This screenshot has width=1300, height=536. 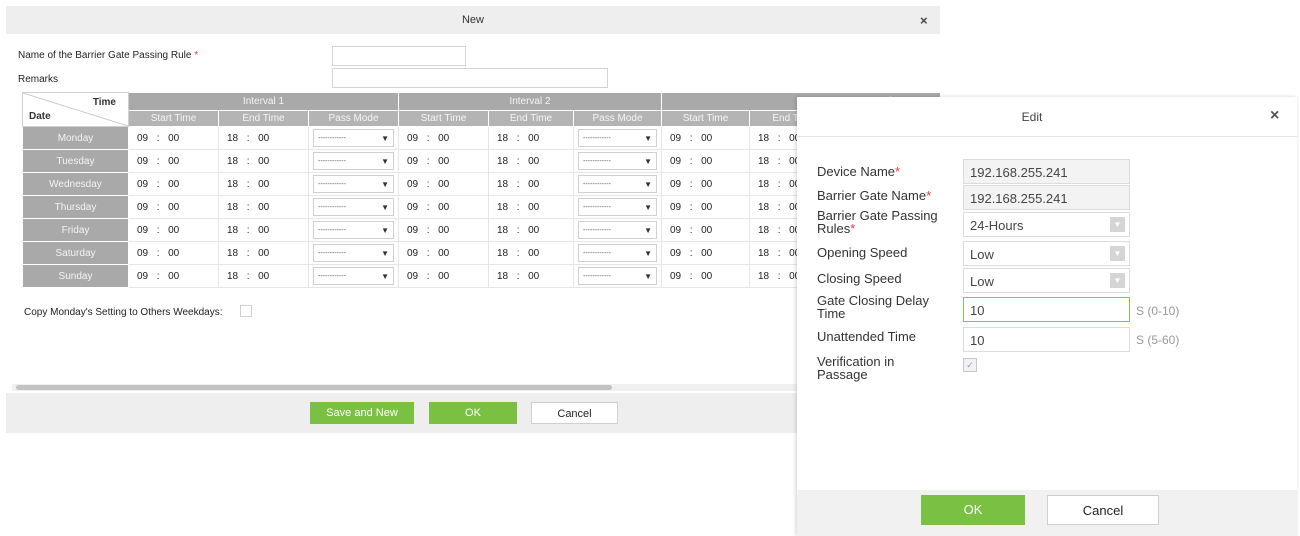 What do you see at coordinates (1046, 224) in the screenshot?
I see `passing-rules-select: 24-Hours ▼` at bounding box center [1046, 224].